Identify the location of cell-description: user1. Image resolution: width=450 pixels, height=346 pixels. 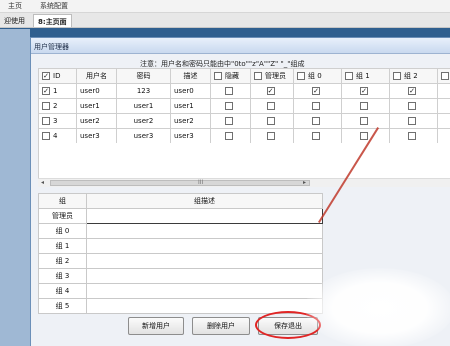
(190, 106).